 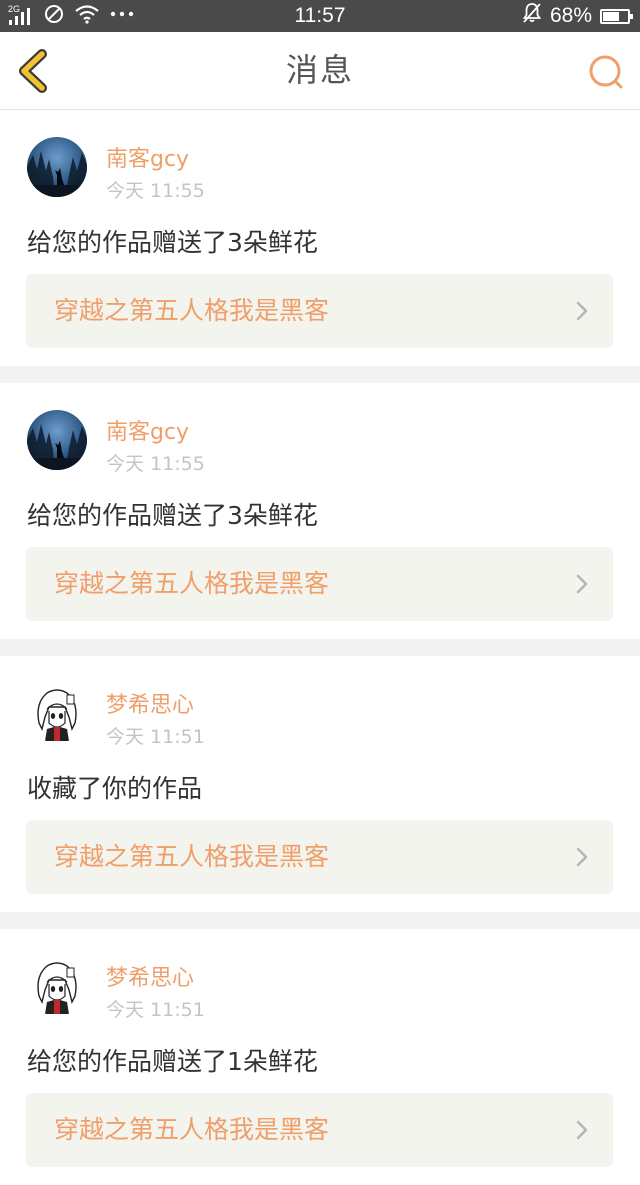 I want to click on status-bar: 2G 11:57 68%, so click(x=320, y=16).